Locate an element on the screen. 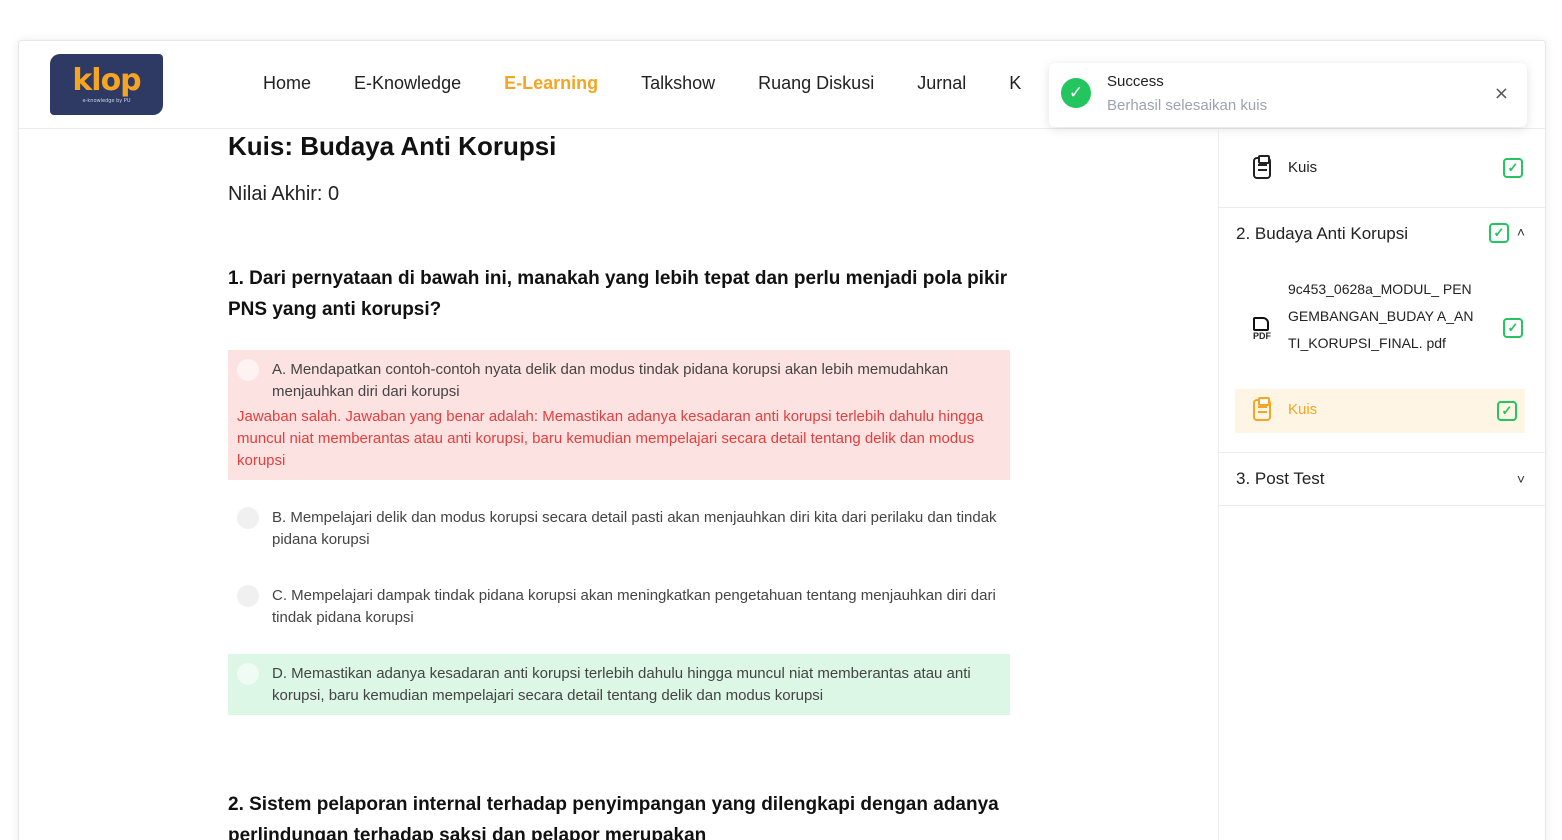 This screenshot has width=1562, height=840. nav-ruang-diskusi: Ruang Diskusi is located at coordinates (816, 83).